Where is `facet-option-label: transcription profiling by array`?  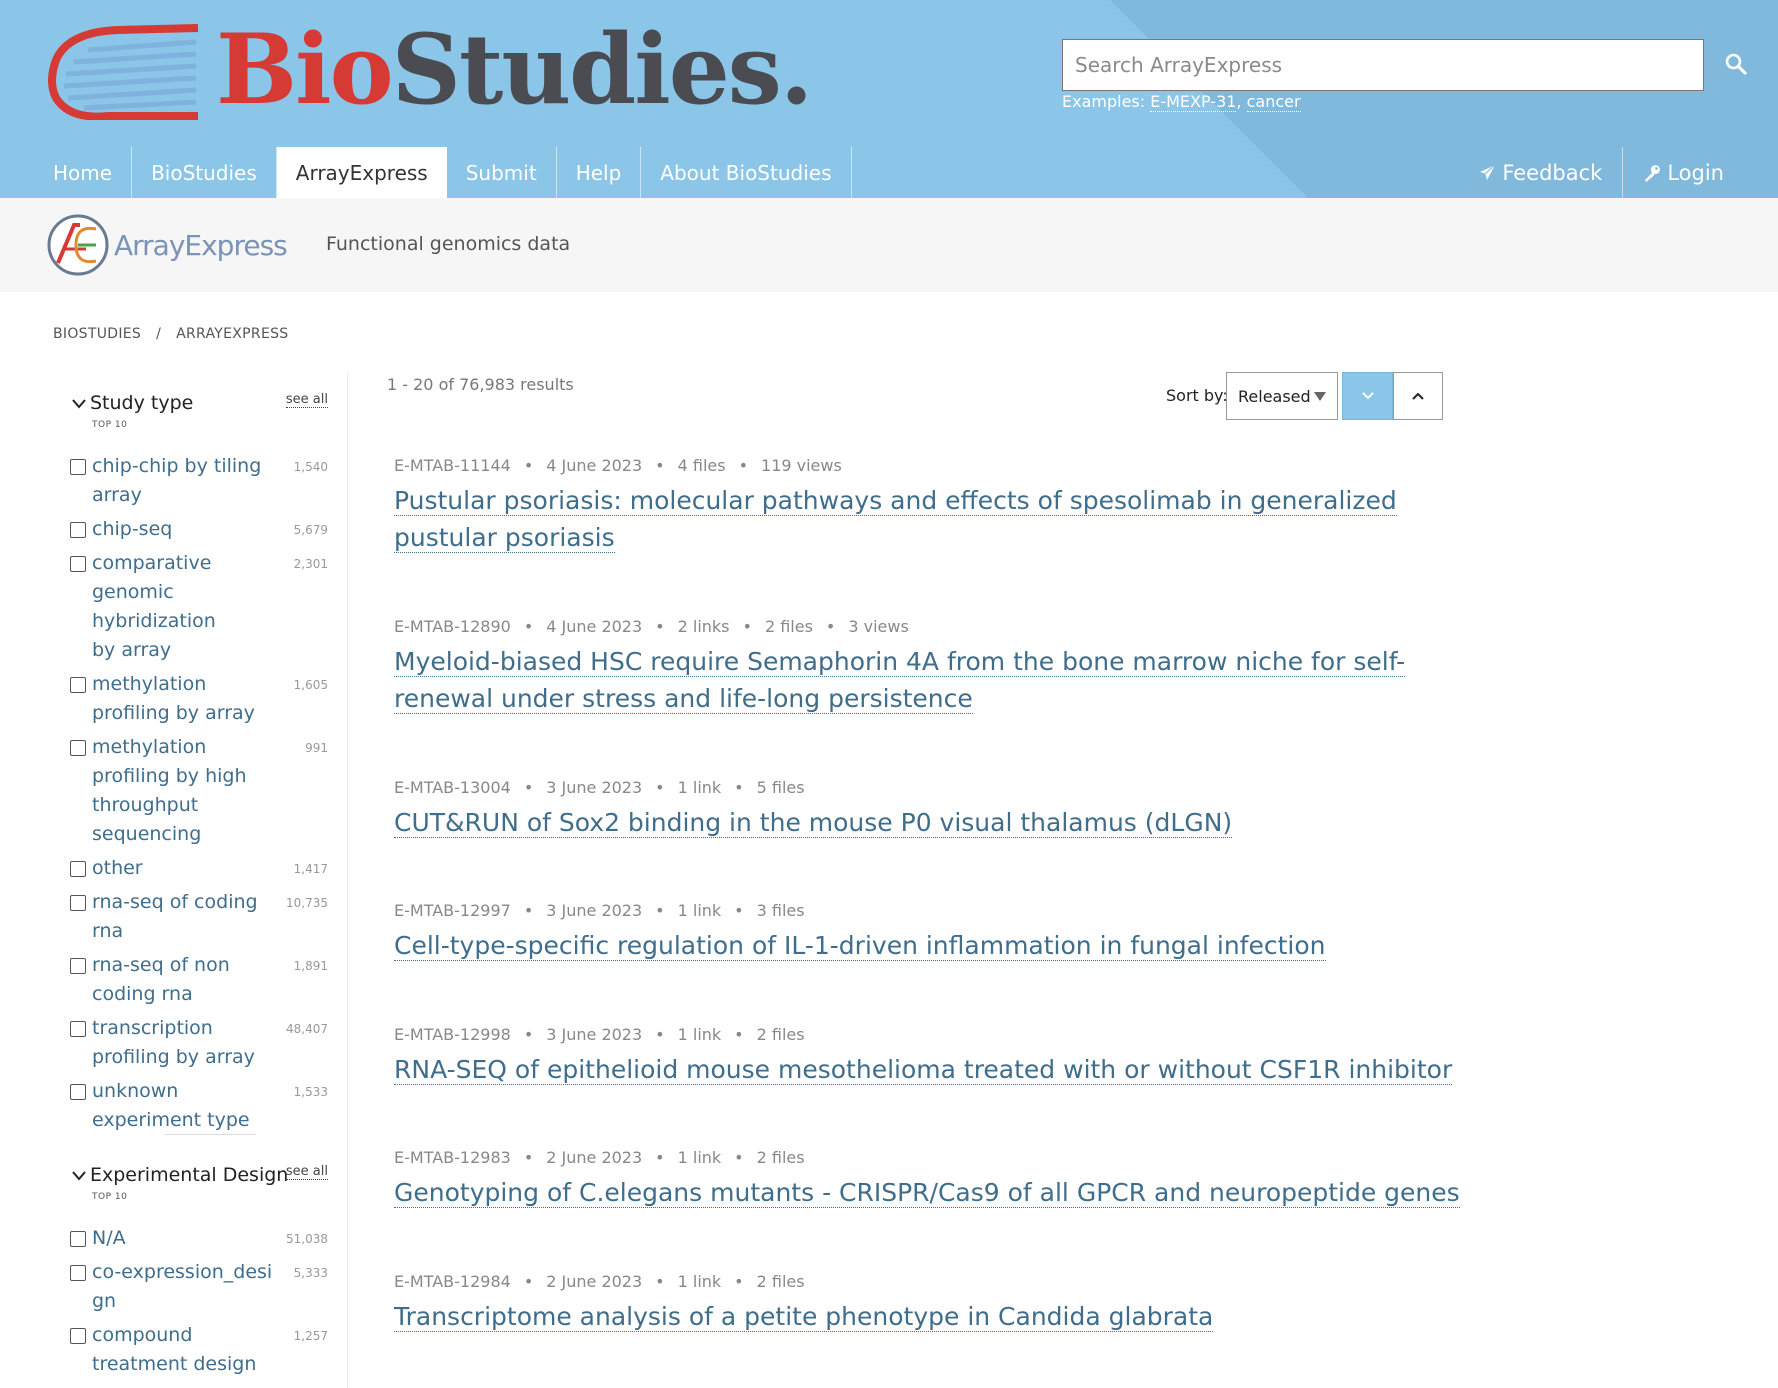
facet-option-label: transcription profiling by array is located at coordinates (189, 1043).